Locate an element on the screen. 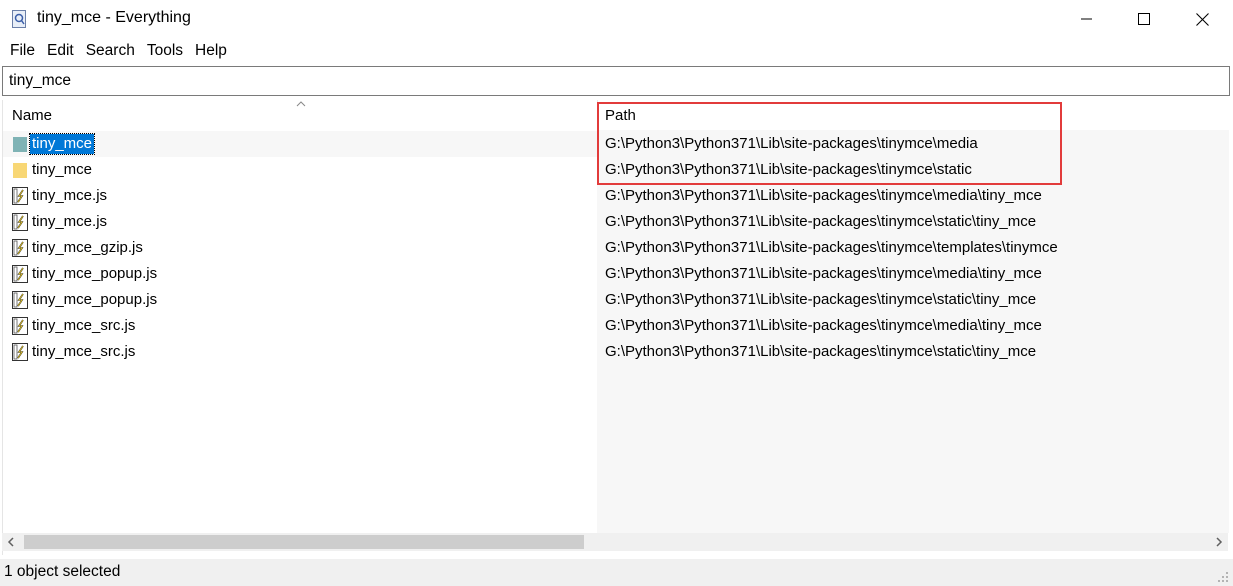  window-title: tiny_mce - Everything is located at coordinates (114, 17).